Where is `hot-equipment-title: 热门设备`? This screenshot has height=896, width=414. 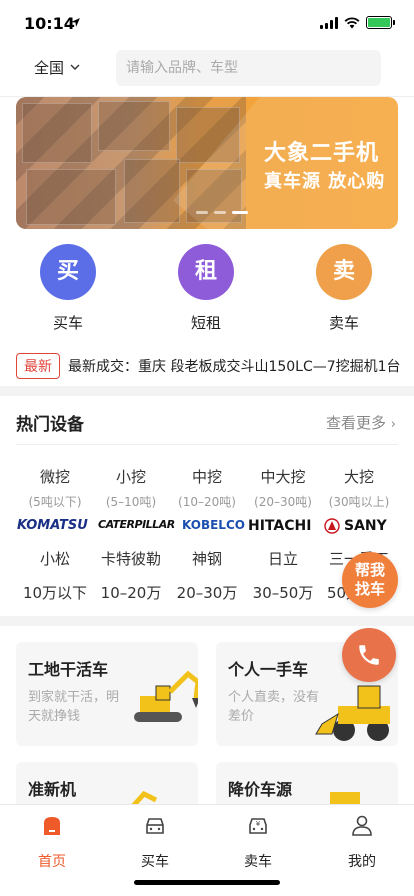 hot-equipment-title: 热门设备 is located at coordinates (50, 425).